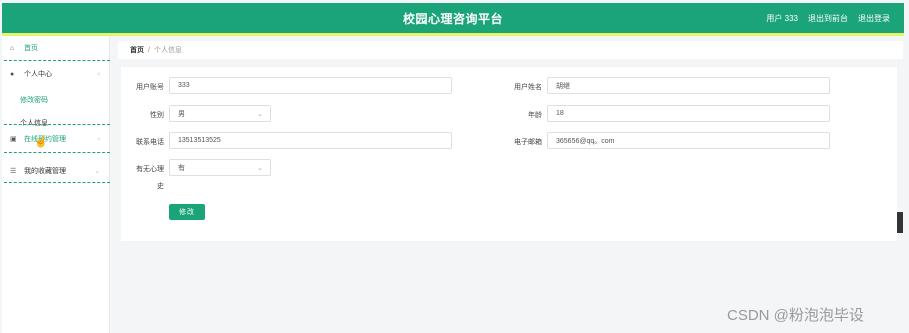 The width and height of the screenshot is (909, 333). What do you see at coordinates (157, 115) in the screenshot?
I see `gender-label: 性别` at bounding box center [157, 115].